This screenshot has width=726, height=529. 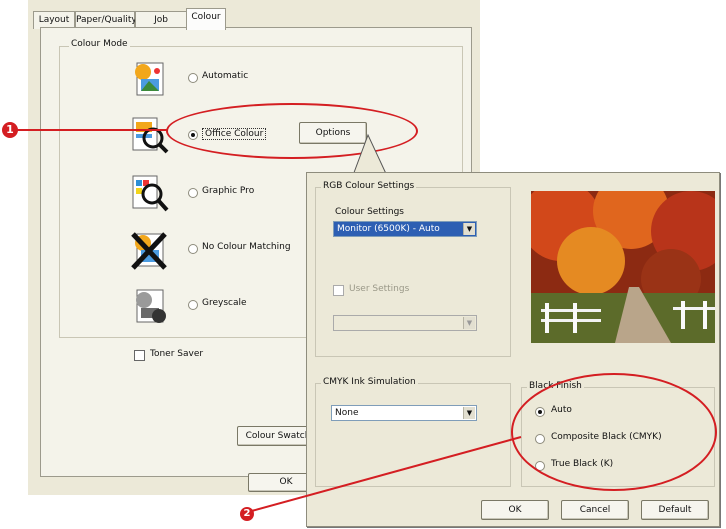 I want to click on colour-mode-label: Colour Mode, so click(x=99, y=44).